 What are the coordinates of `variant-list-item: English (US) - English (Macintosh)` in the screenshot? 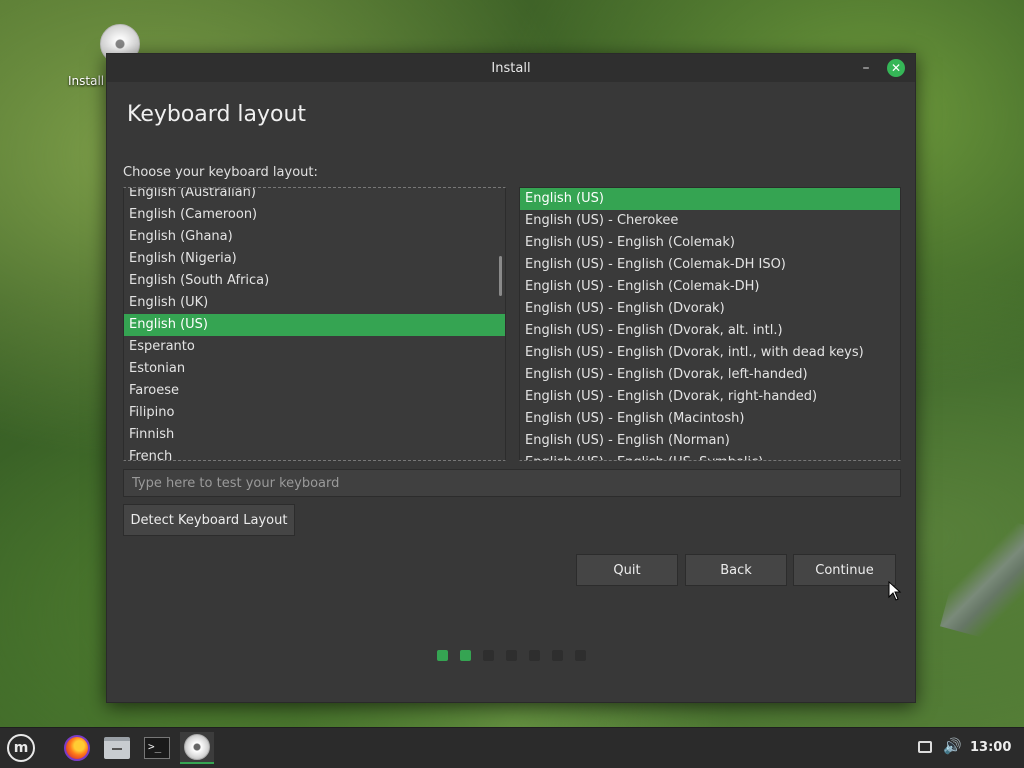 It's located at (710, 419).